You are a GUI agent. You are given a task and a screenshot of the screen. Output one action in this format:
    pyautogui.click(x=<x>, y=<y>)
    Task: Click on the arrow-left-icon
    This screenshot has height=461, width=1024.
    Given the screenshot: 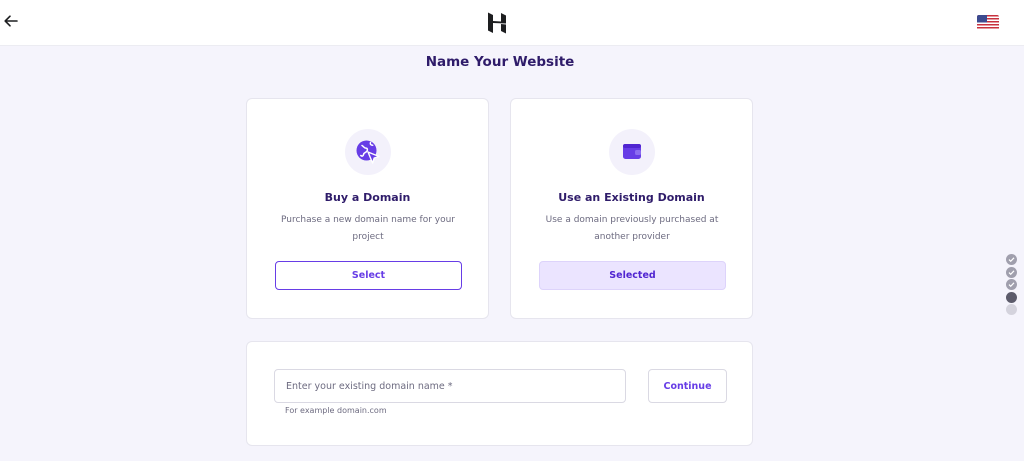 What is the action you would take?
    pyautogui.click(x=11, y=21)
    